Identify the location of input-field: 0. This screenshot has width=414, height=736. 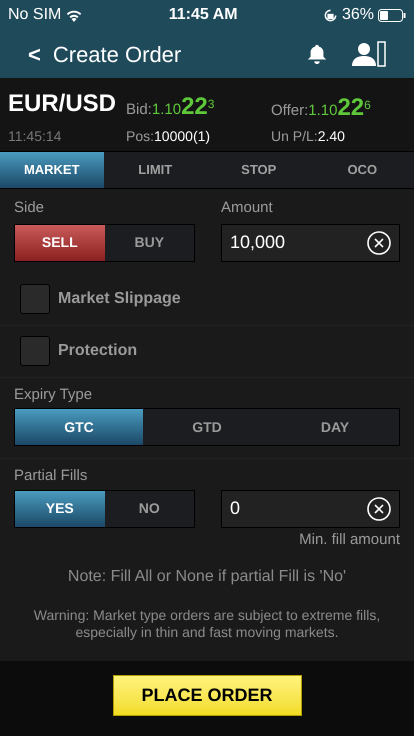
(310, 509).